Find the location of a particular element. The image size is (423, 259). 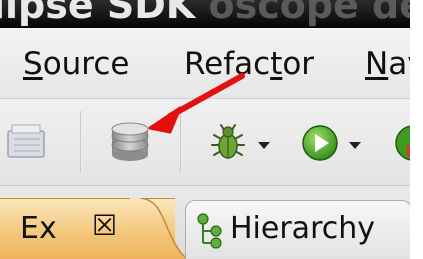

window-title: lipse SDK oscope de P is located at coordinates (205, 13).